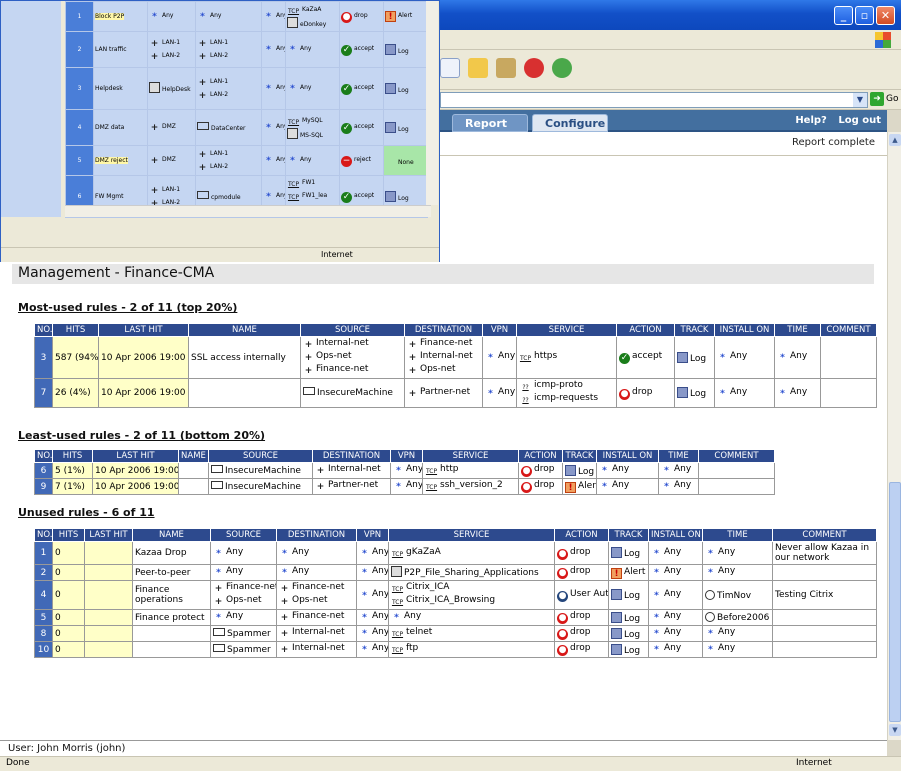 Image resolution: width=901 pixels, height=771 pixels. I want to click on service-cell: * Any, so click(471, 617).